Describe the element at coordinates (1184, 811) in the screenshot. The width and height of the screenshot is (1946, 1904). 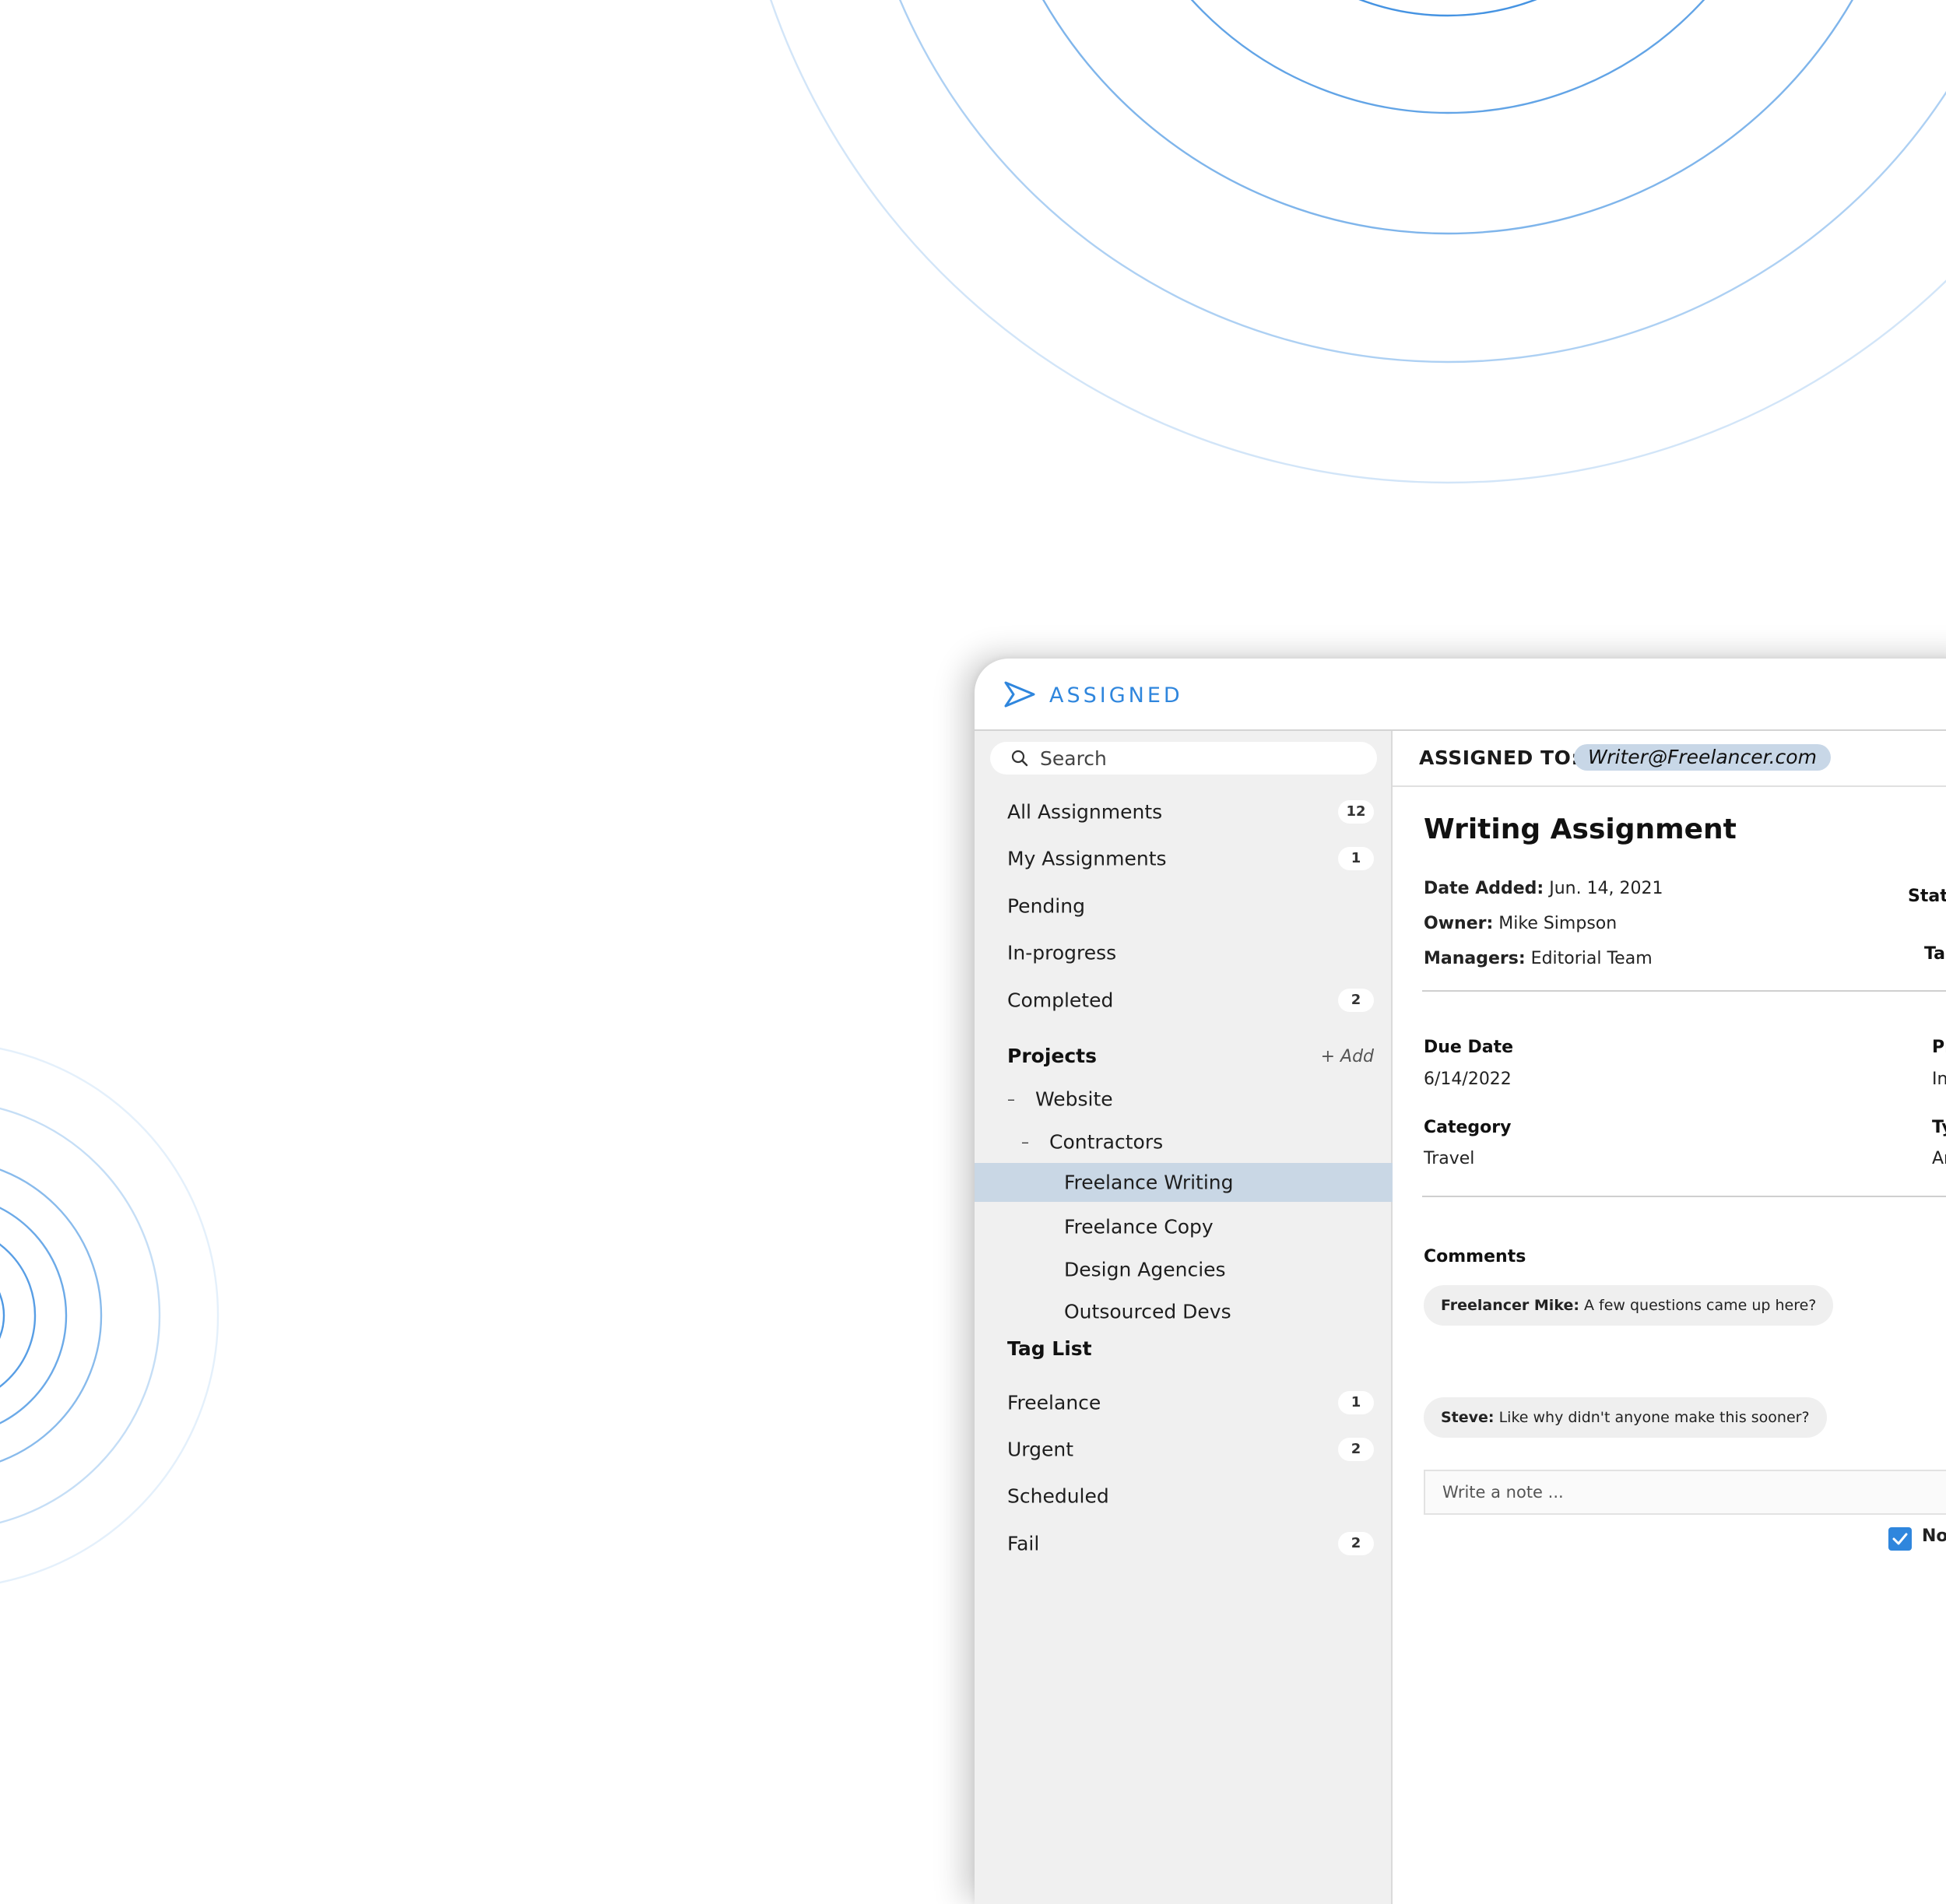
I see `sidebar-item-all-assignments: All Assignments 12` at that location.